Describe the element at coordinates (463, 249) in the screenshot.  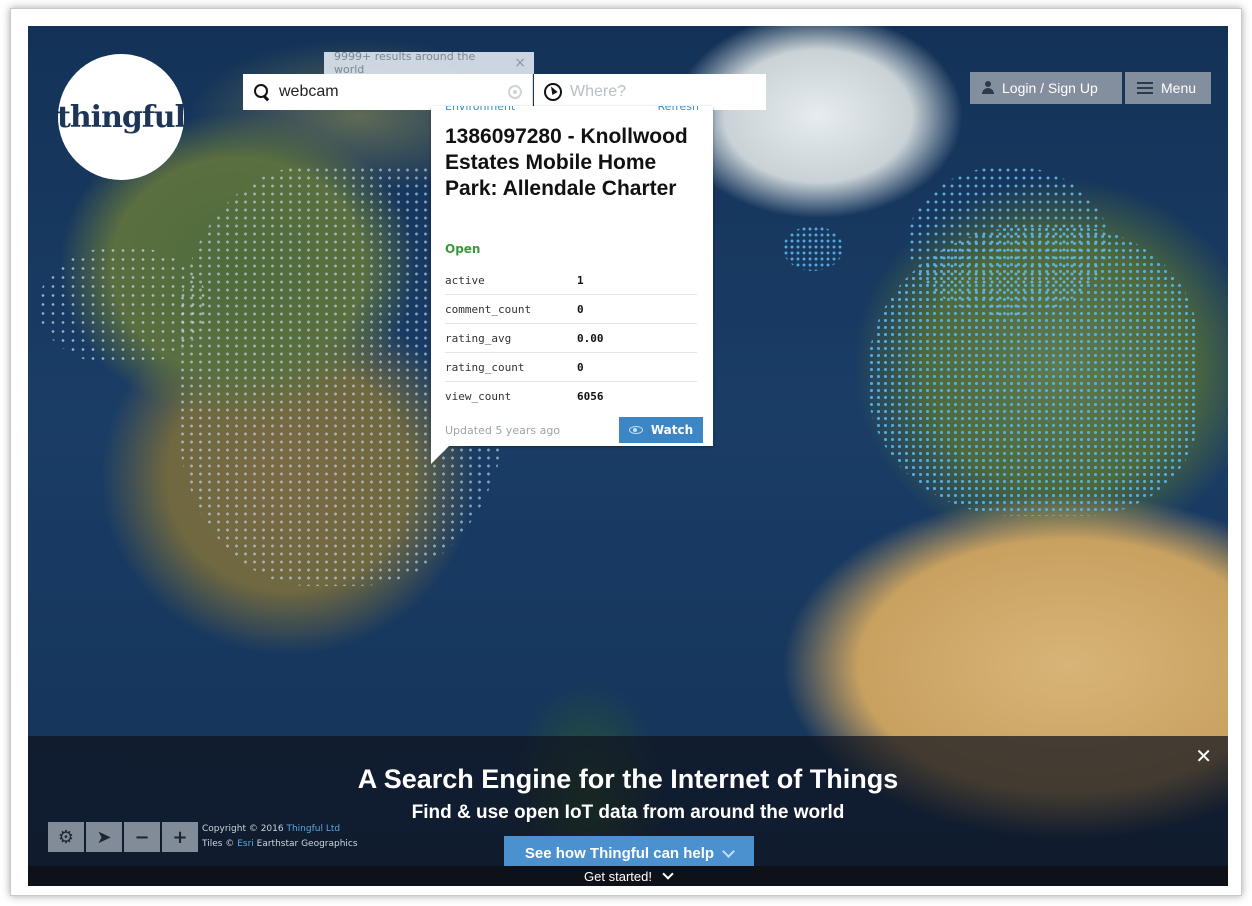
I see `status-badge: Open` at that location.